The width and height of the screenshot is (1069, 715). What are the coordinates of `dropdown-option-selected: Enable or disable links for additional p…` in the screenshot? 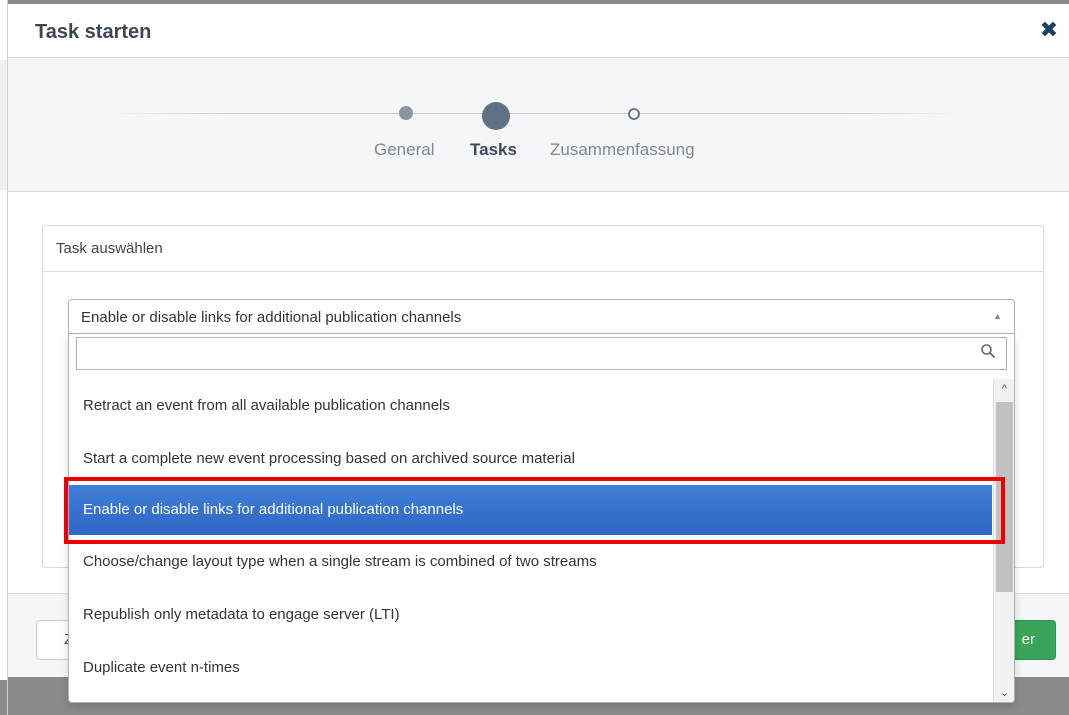 It's located at (530, 510).